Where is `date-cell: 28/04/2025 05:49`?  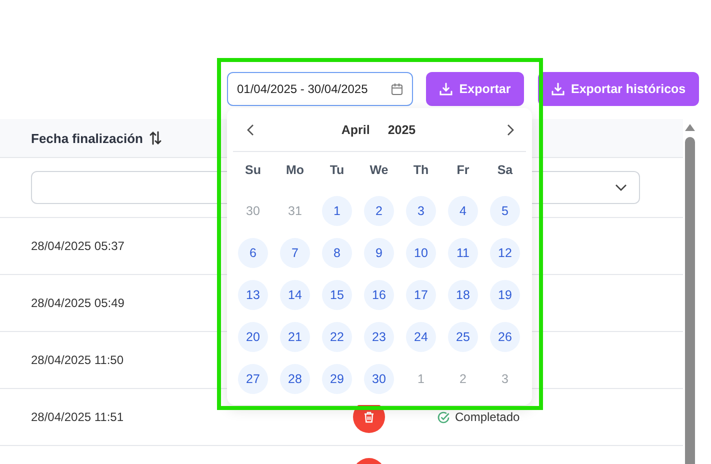 date-cell: 28/04/2025 05:49 is located at coordinates (77, 303).